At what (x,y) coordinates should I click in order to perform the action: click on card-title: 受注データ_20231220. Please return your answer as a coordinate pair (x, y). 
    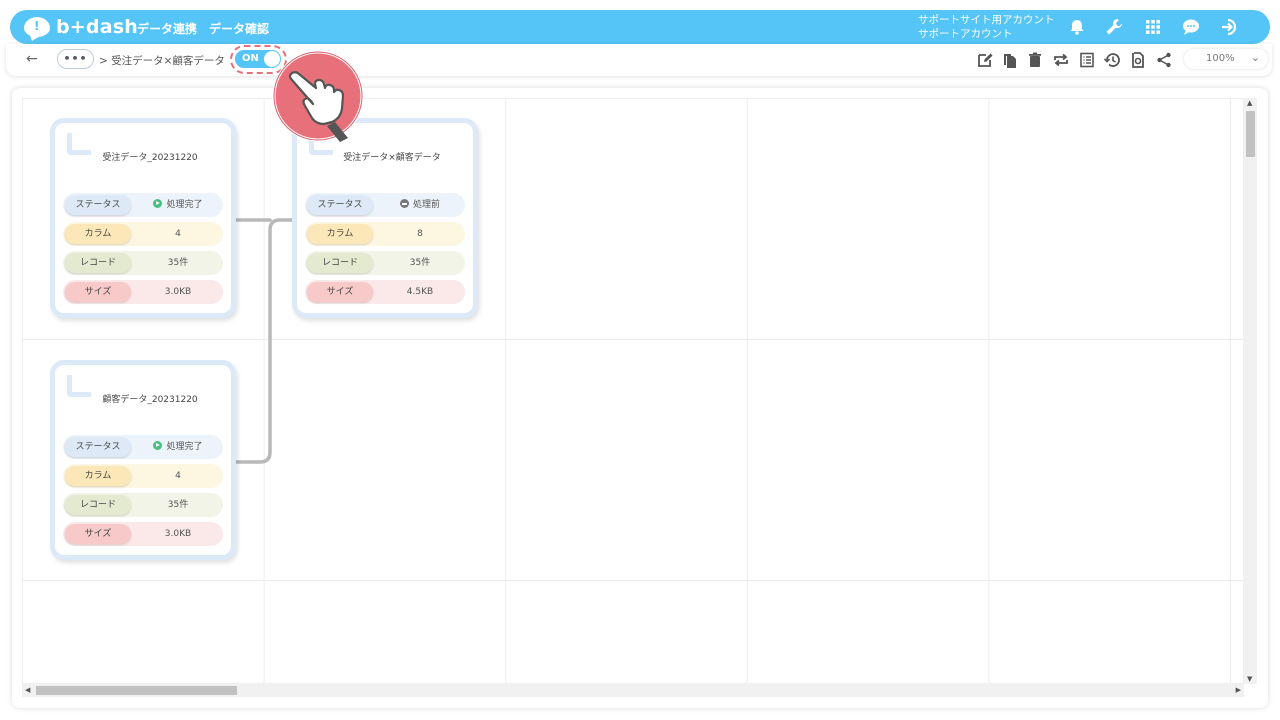
    Looking at the image, I should click on (150, 158).